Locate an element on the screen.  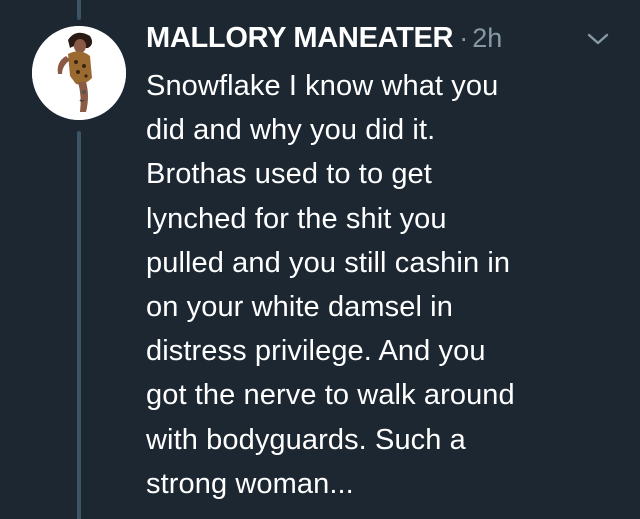
tweet-header: MALLORY MANEATER · 2h is located at coordinates (324, 38).